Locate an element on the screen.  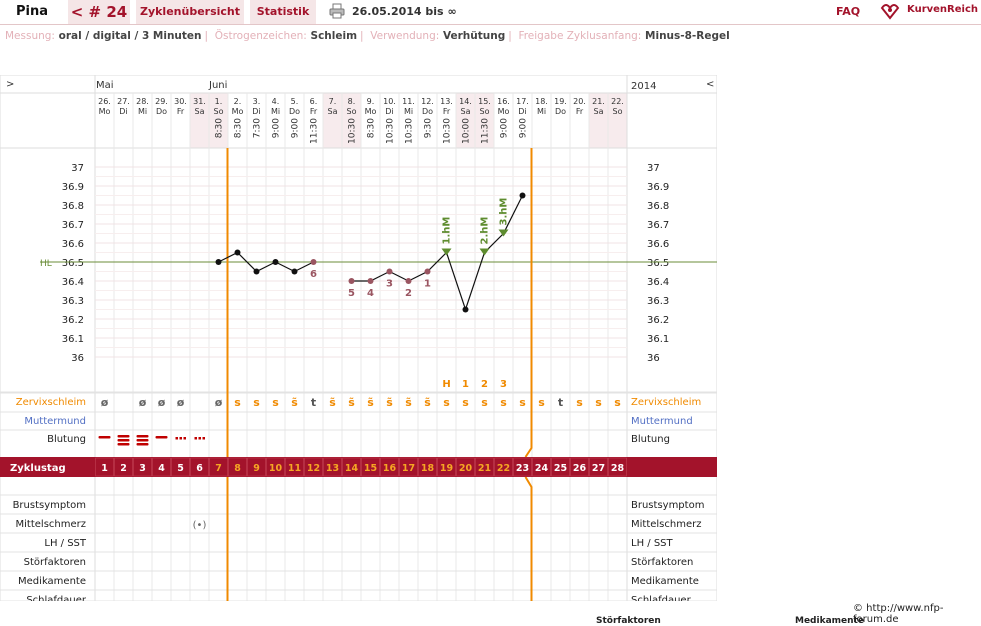
oestro-key: Östrogenzeichen: is located at coordinates (260, 36).